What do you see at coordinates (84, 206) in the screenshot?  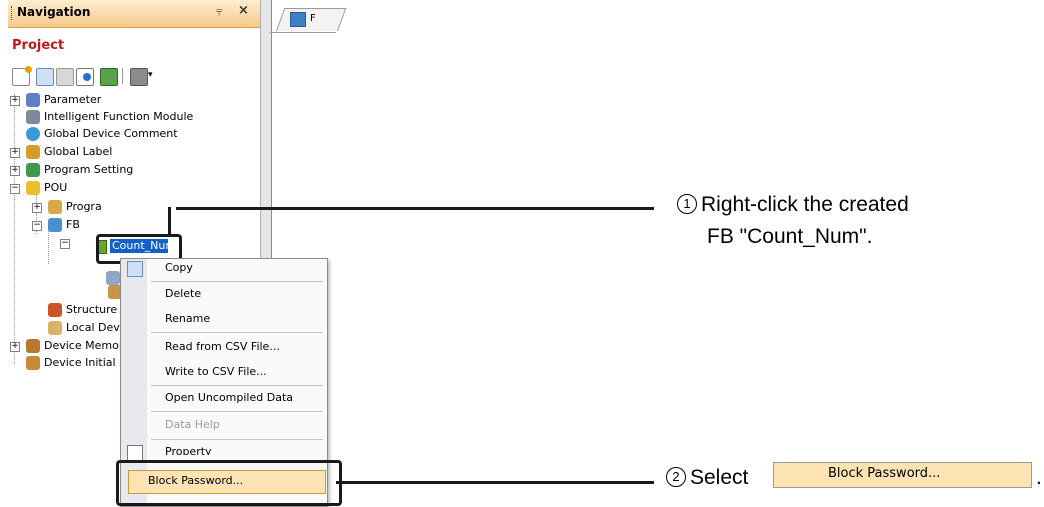 I see `tree-item-label: Progra` at bounding box center [84, 206].